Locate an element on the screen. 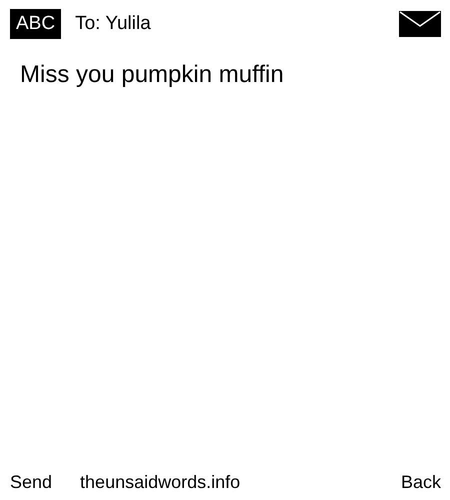 The image size is (450, 500). send-softkey: Send is located at coordinates (31, 482).